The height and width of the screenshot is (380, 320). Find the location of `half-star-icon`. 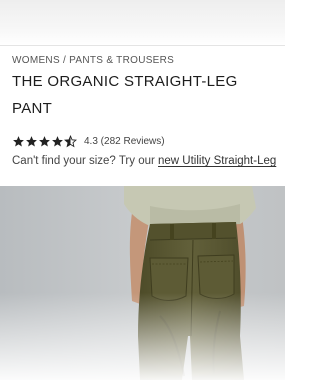

half-star-icon is located at coordinates (70, 140).